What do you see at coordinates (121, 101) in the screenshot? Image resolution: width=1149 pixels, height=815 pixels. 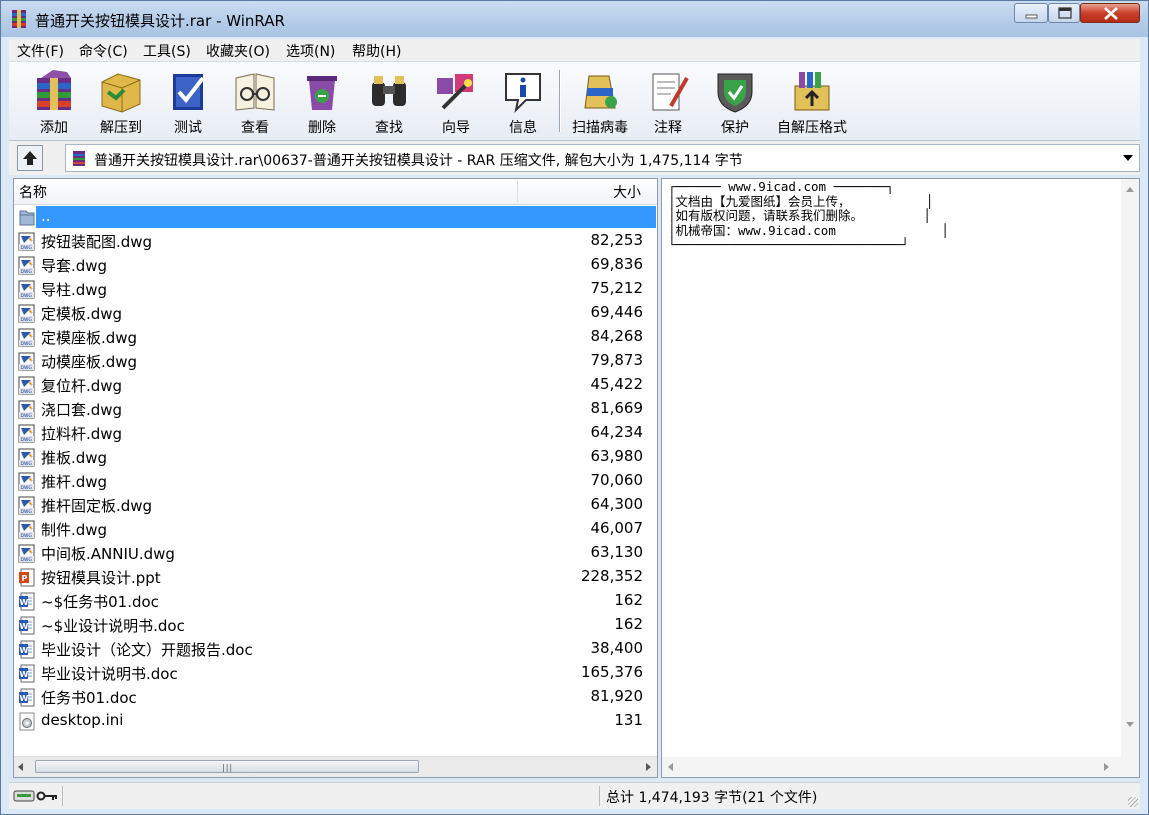 I see `extract-to-button: 解压到` at bounding box center [121, 101].